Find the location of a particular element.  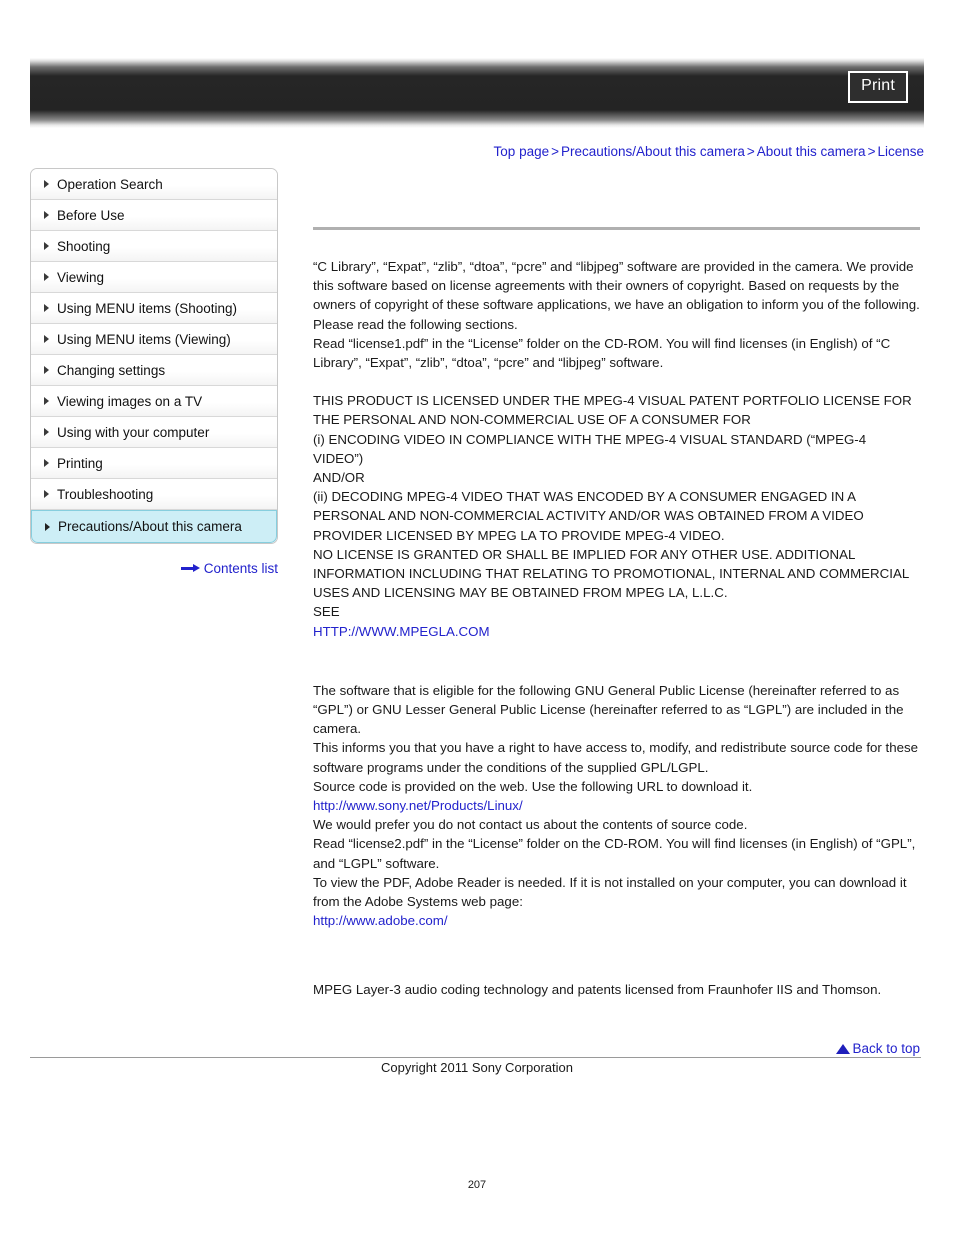

breadcrumb-item-top-page: Top page is located at coordinates (522, 151).